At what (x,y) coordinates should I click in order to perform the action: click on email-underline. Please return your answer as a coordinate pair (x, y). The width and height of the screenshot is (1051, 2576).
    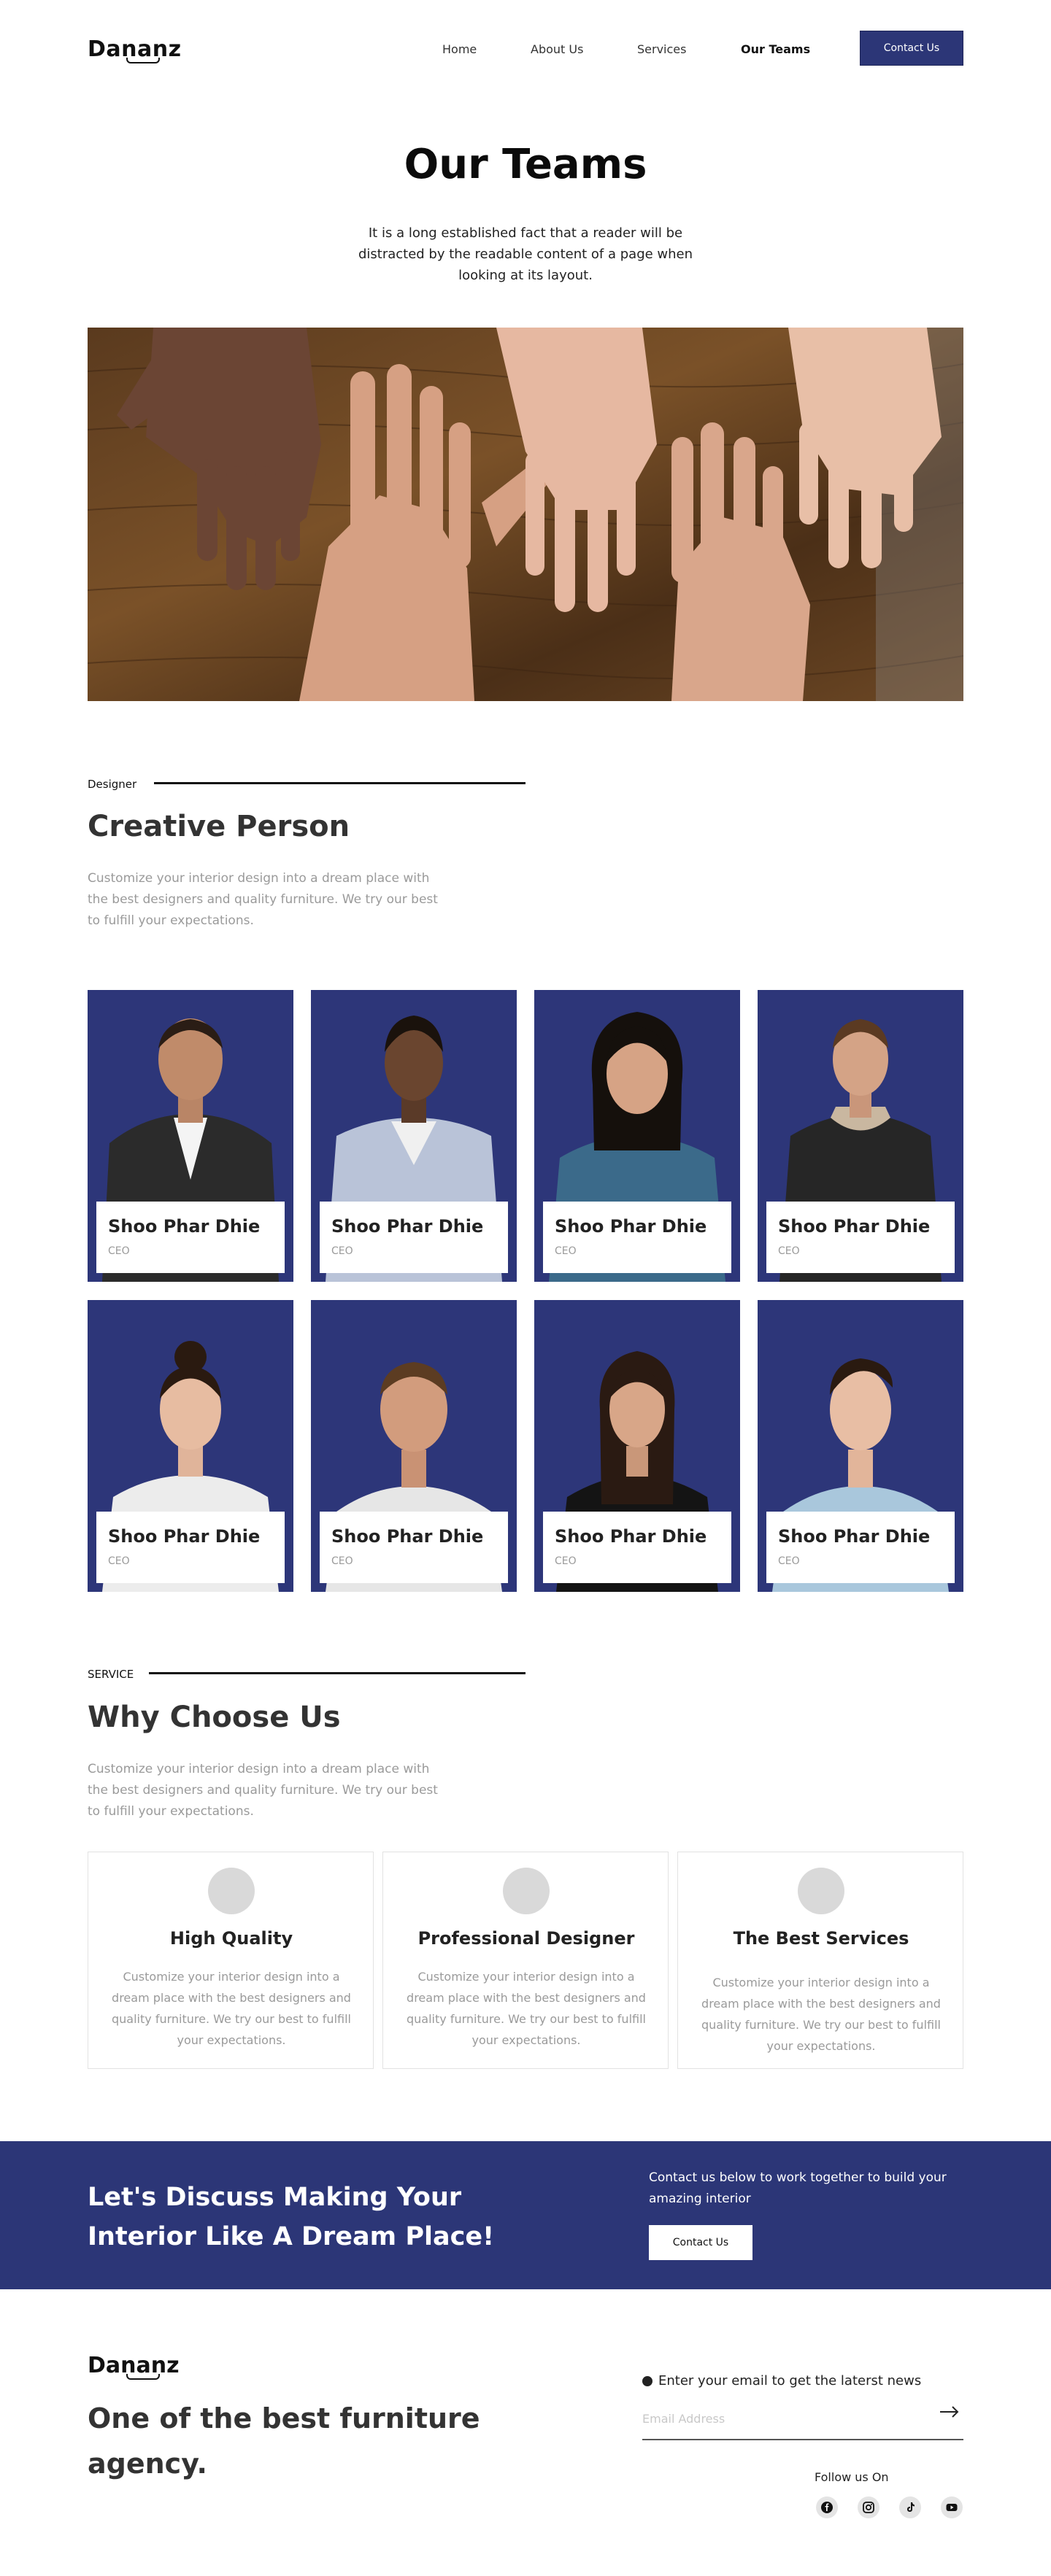
    Looking at the image, I should click on (802, 2439).